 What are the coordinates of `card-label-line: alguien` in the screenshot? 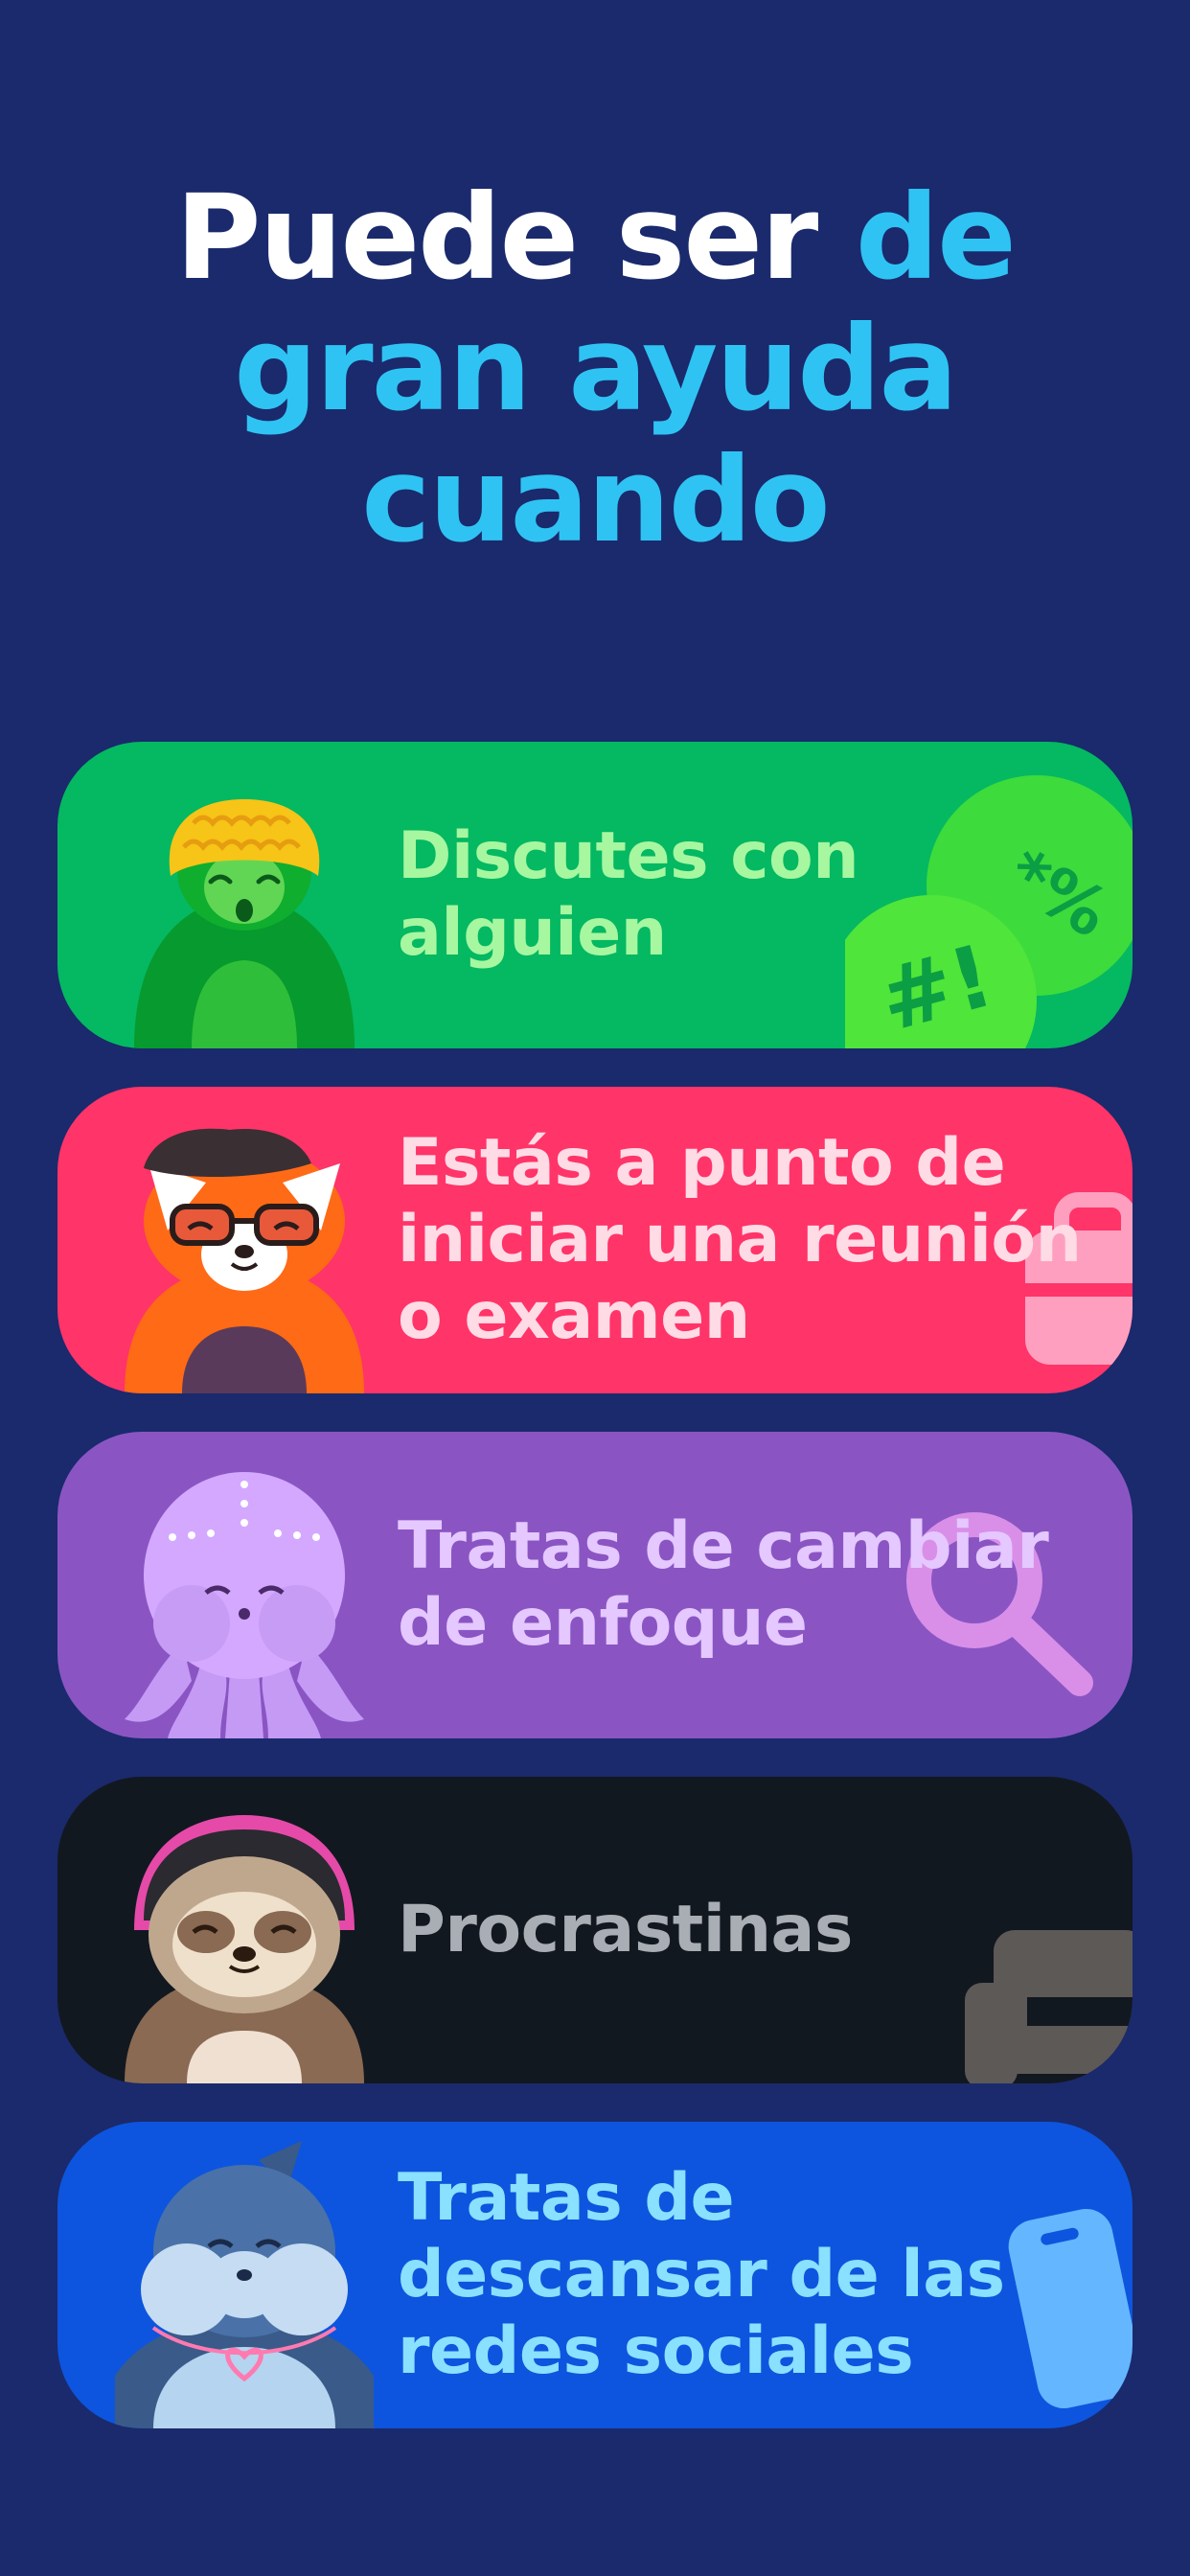 It's located at (532, 933).